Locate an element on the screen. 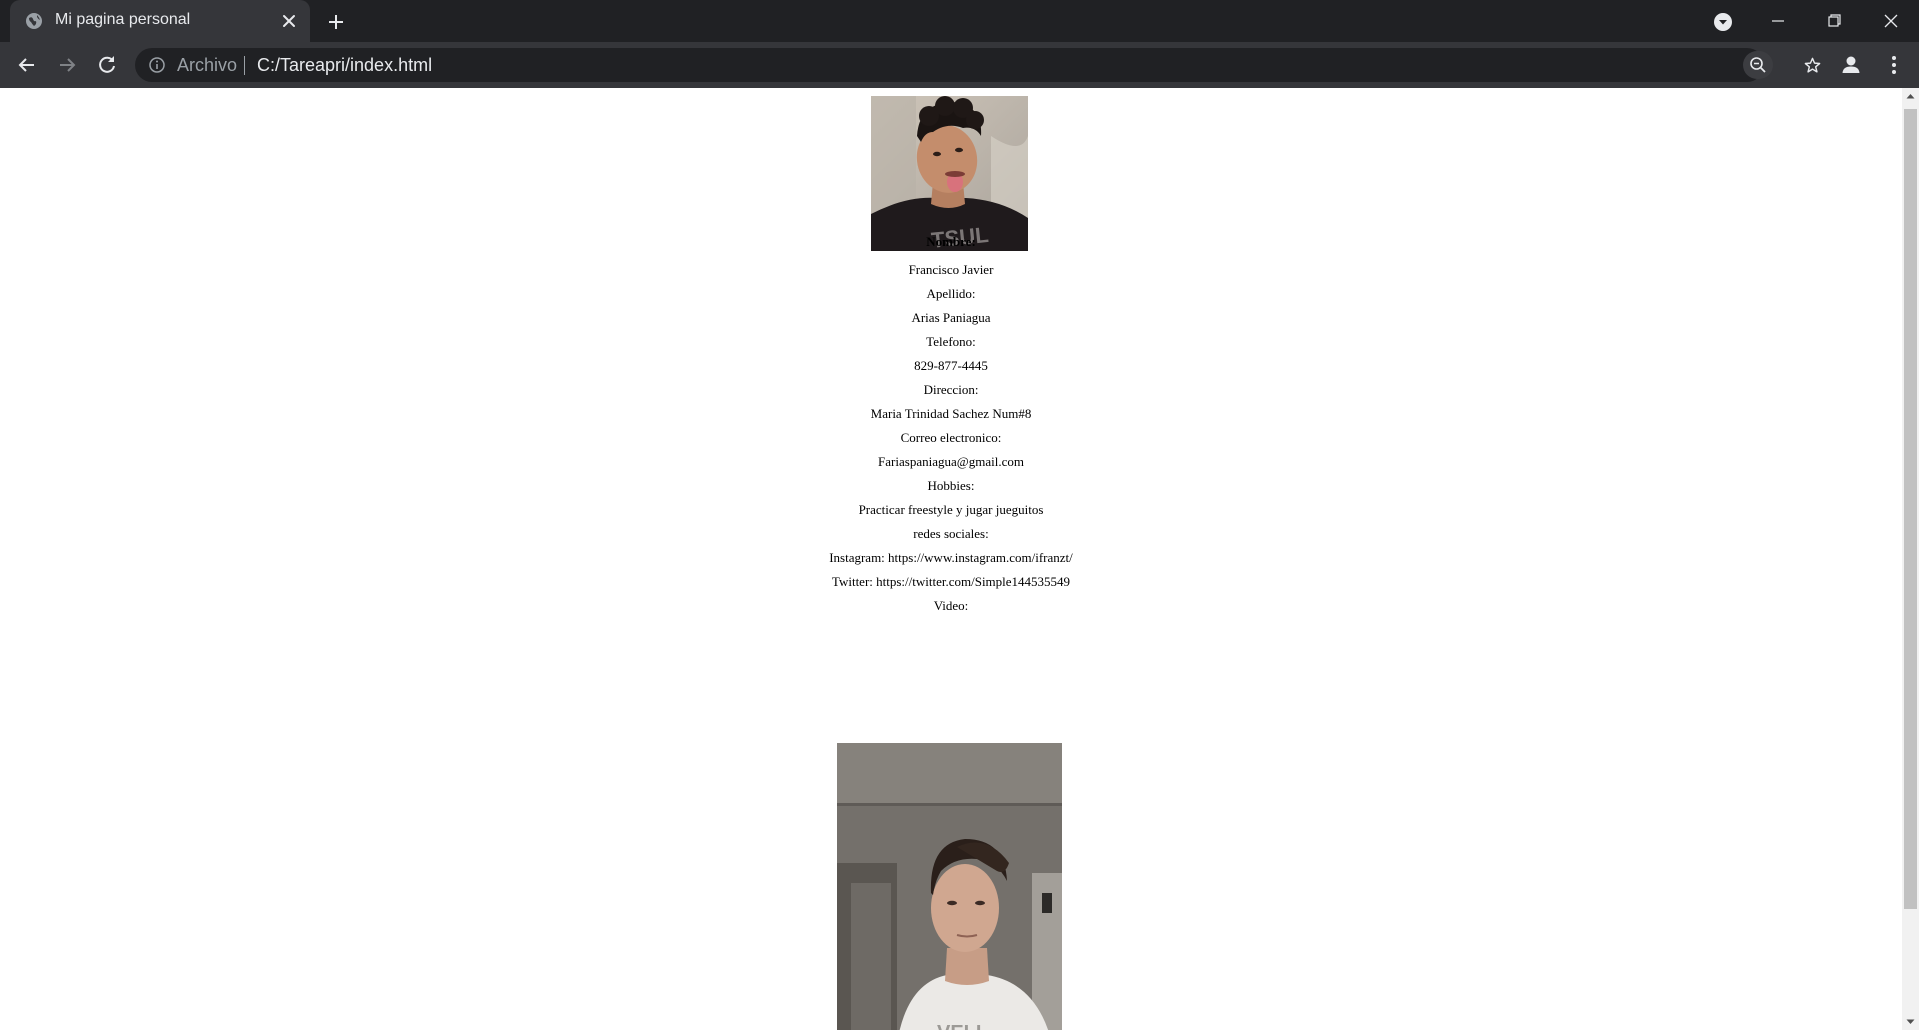  label-direccion: Direccion: is located at coordinates (951, 389).